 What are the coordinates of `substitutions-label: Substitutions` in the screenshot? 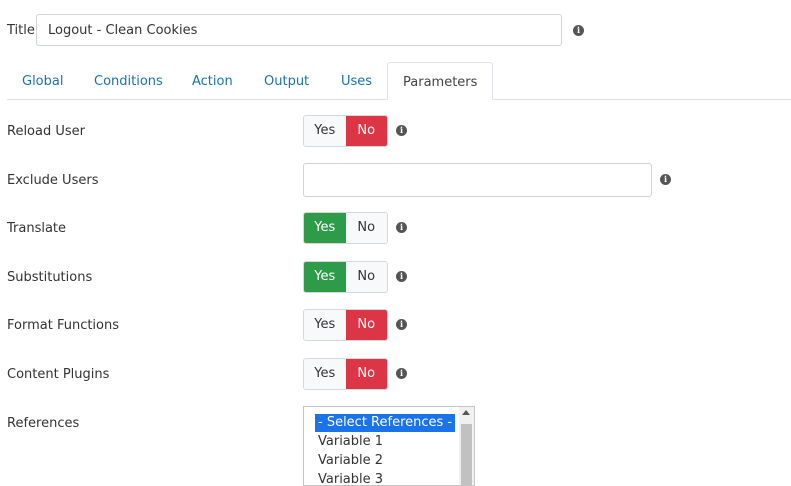 It's located at (50, 277).